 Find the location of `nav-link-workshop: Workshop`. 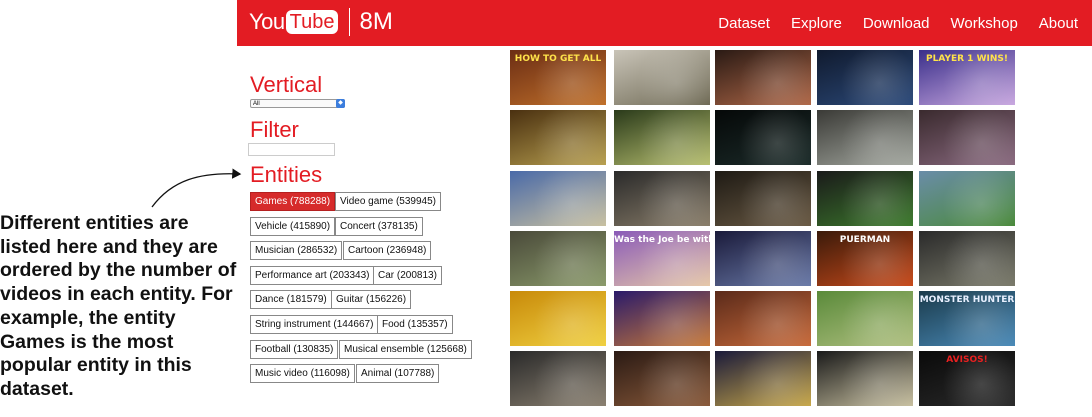

nav-link-workshop: Workshop is located at coordinates (984, 23).